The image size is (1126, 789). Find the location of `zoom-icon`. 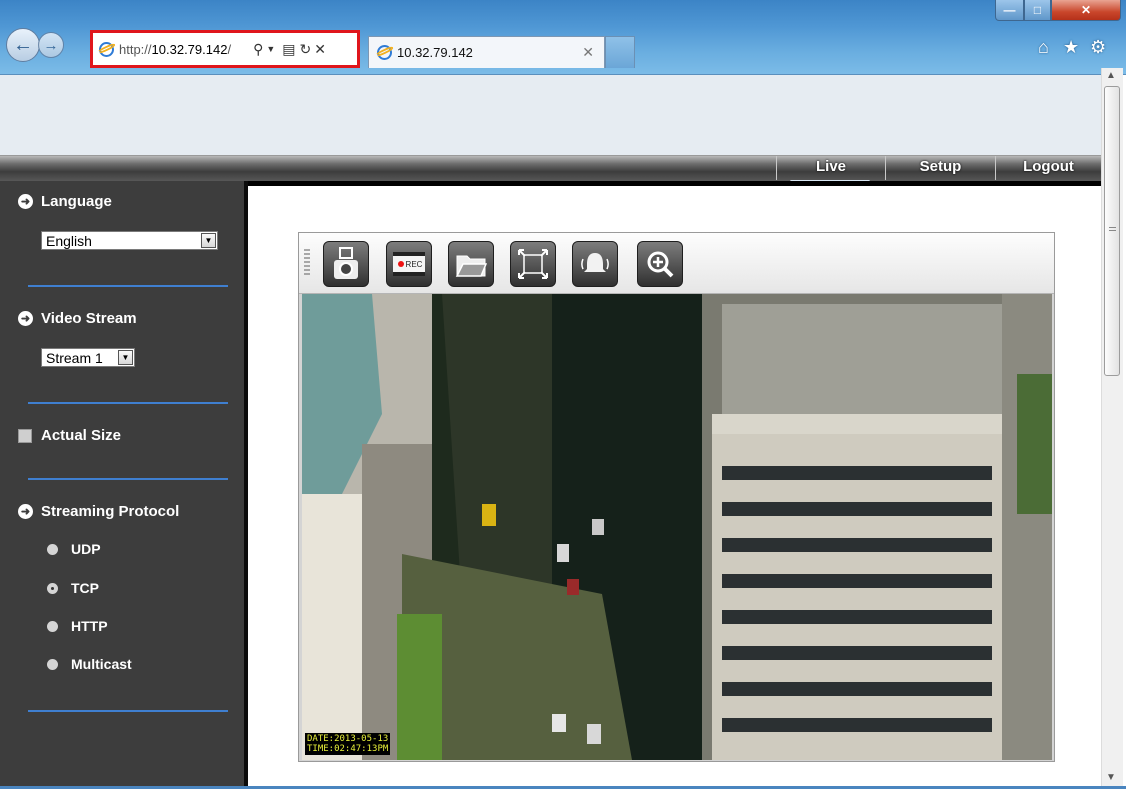

zoom-icon is located at coordinates (660, 264).